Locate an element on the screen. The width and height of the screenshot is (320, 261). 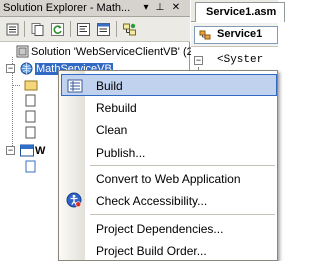
menu-item-label: Rebuild is located at coordinates (116, 108).